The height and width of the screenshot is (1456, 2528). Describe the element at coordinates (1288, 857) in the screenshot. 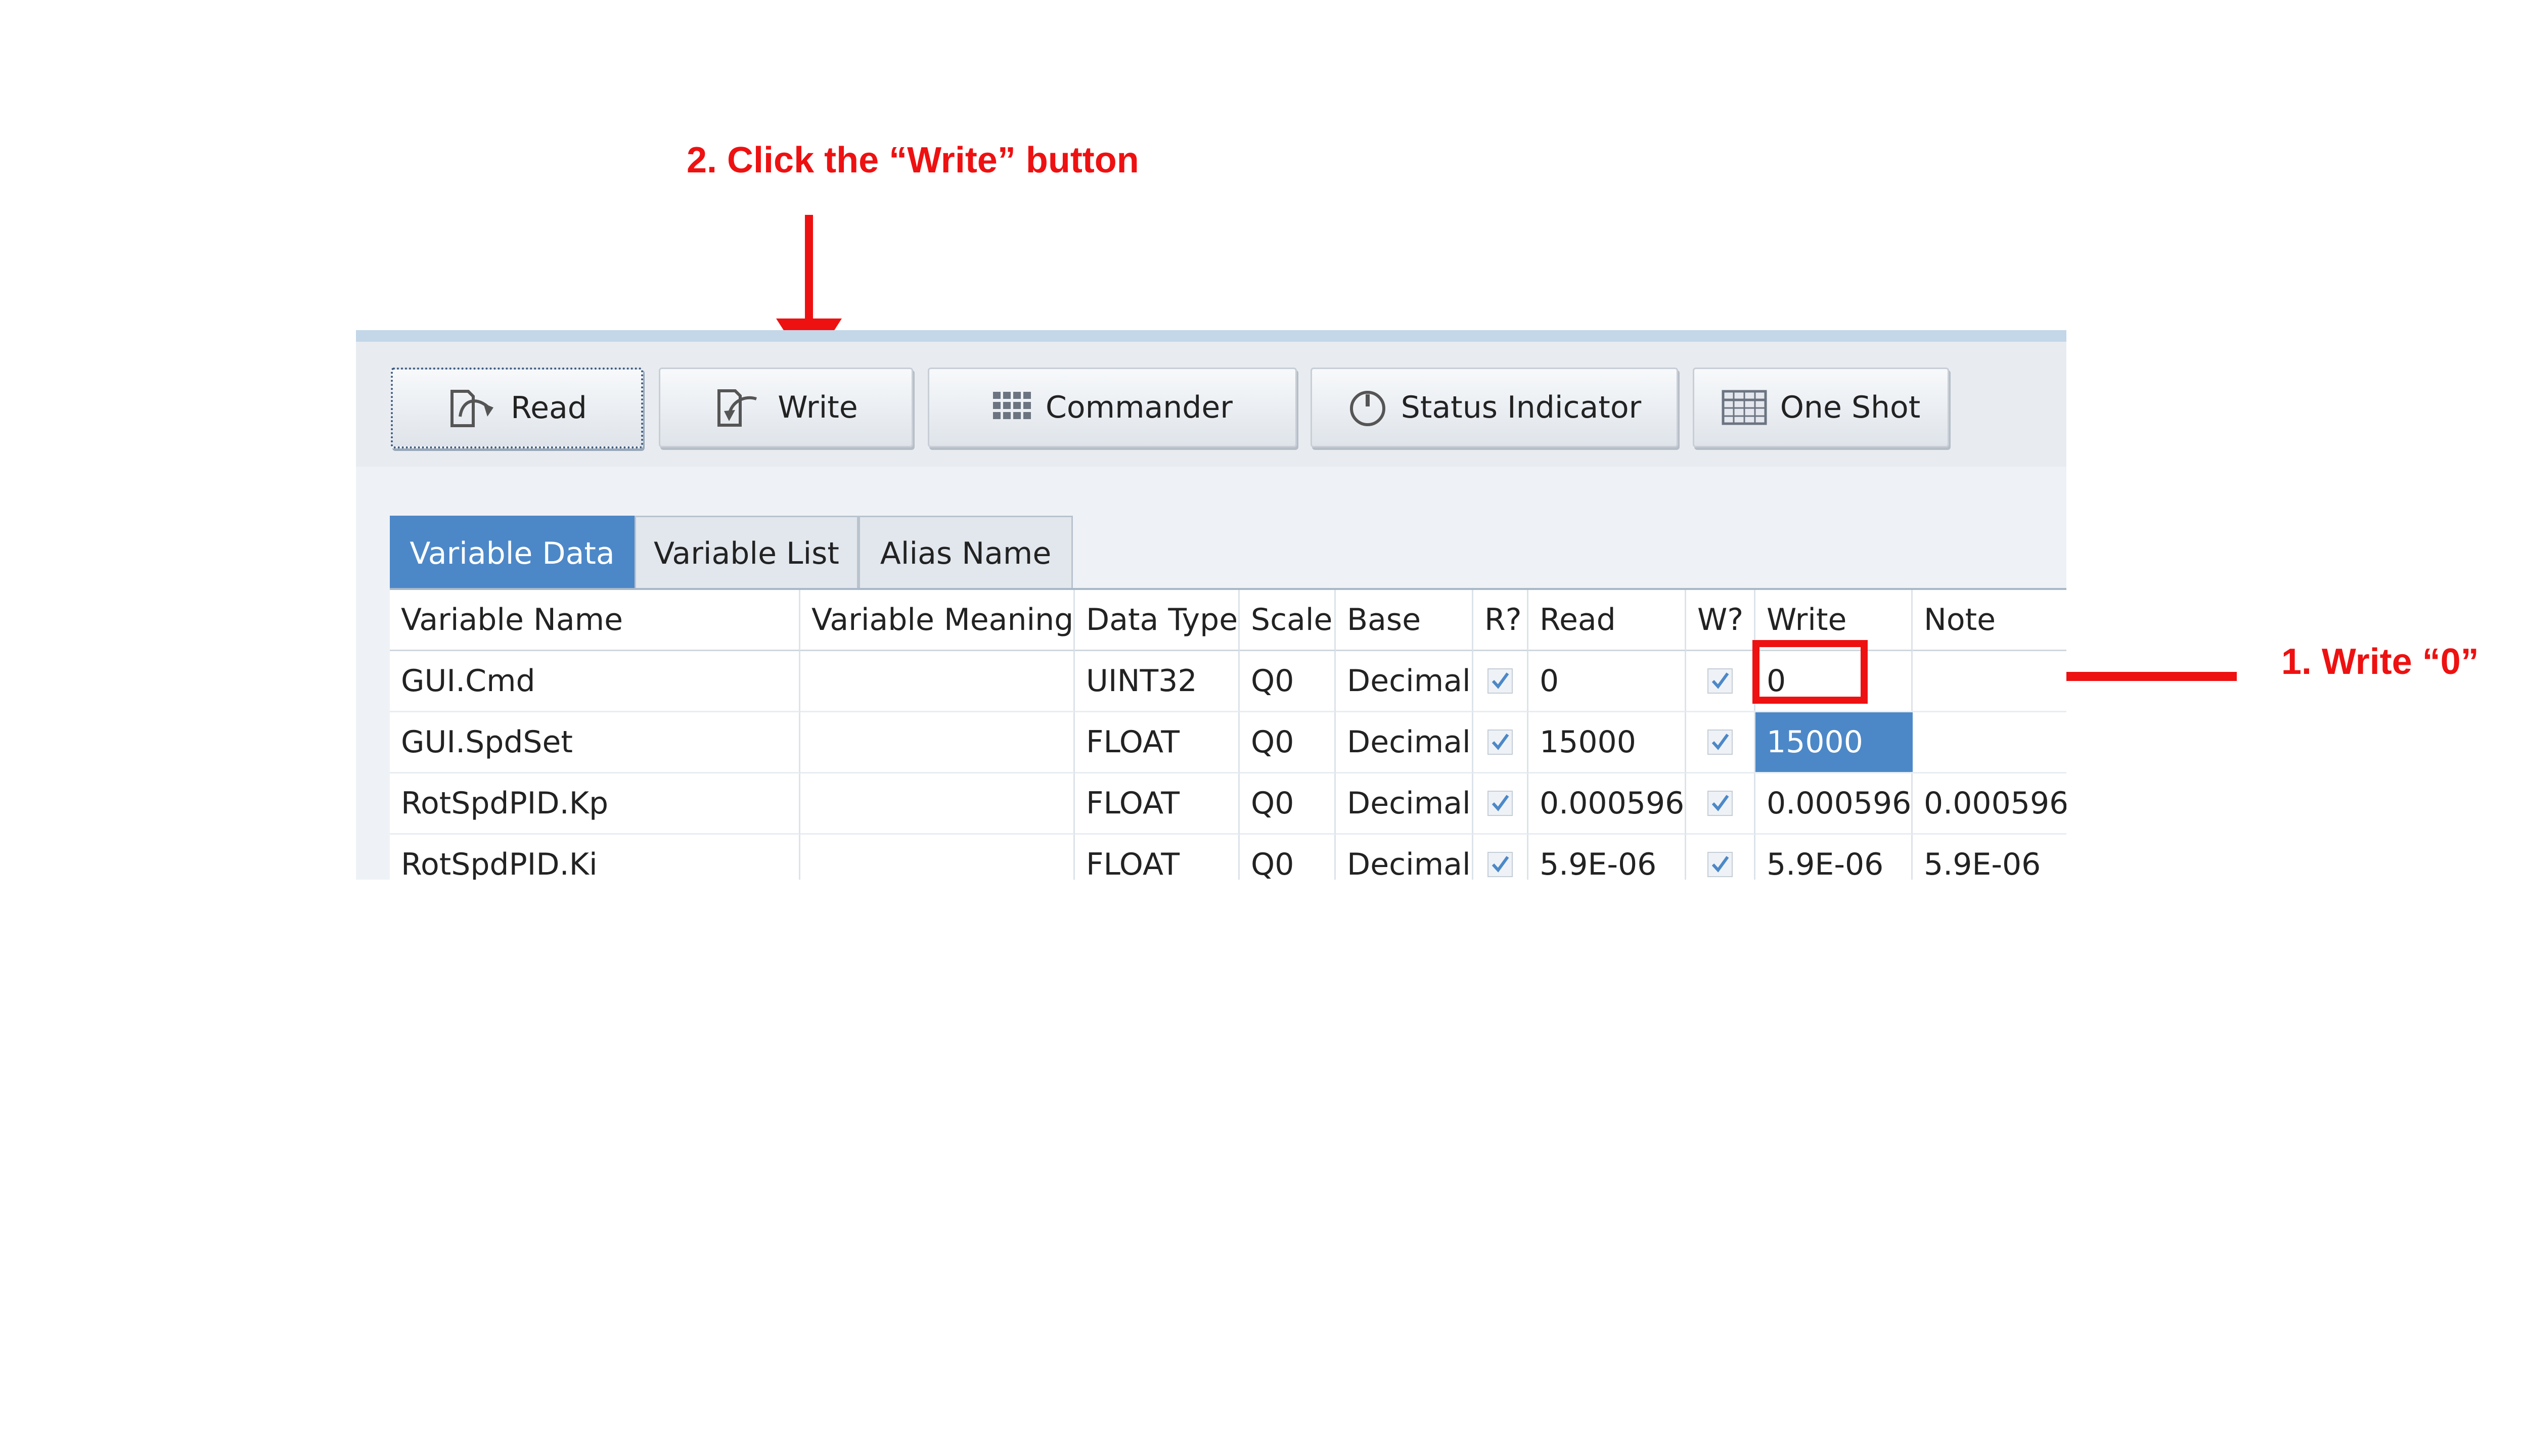

I see `table-row-3-scale: Q0` at that location.